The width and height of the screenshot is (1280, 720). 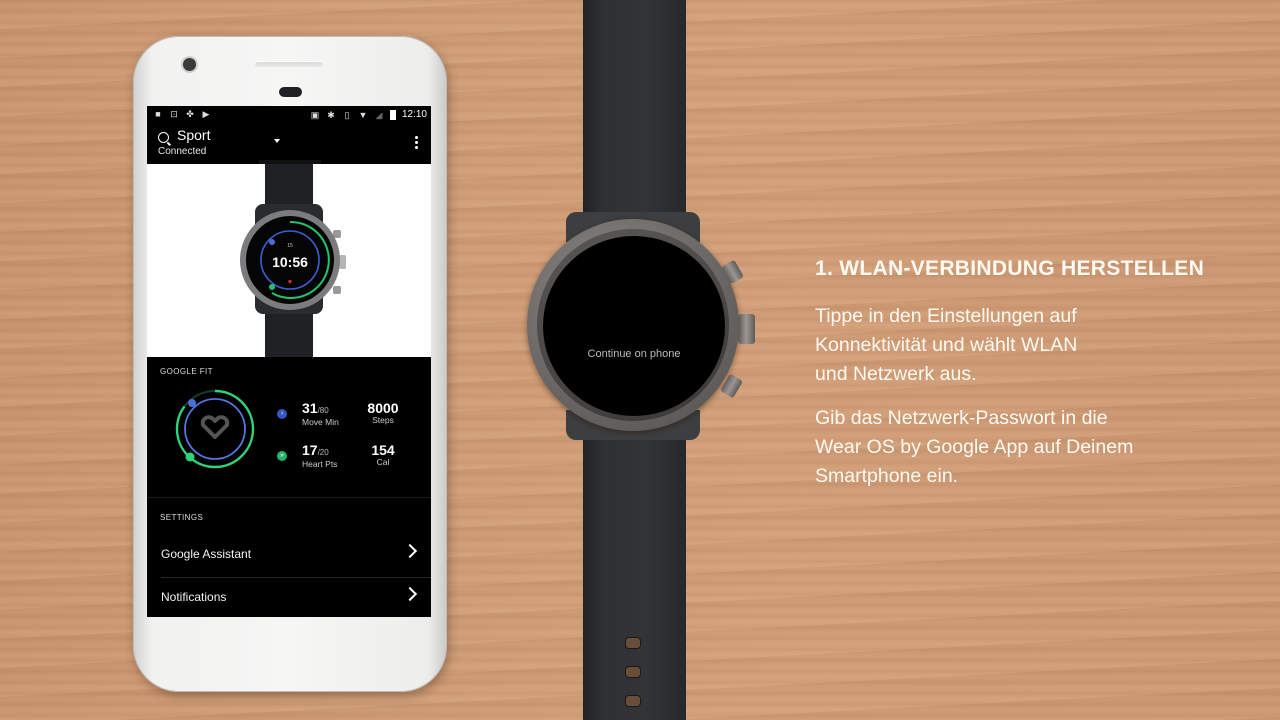 I want to click on move-min-label: Move Min, so click(x=320, y=422).